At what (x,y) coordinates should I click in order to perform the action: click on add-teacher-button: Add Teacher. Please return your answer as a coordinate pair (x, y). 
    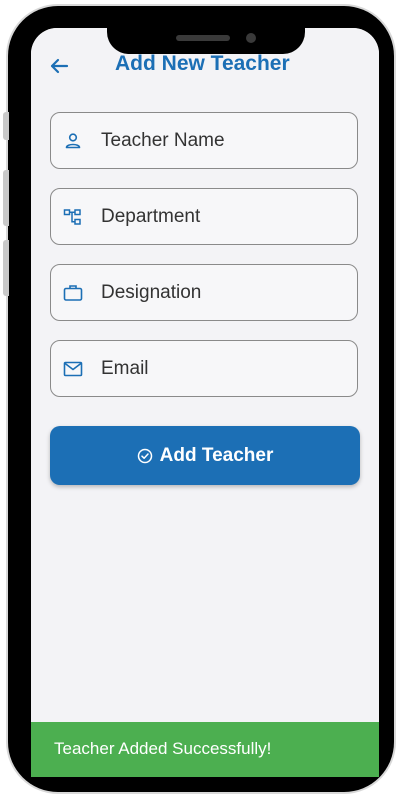
    Looking at the image, I should click on (205, 455).